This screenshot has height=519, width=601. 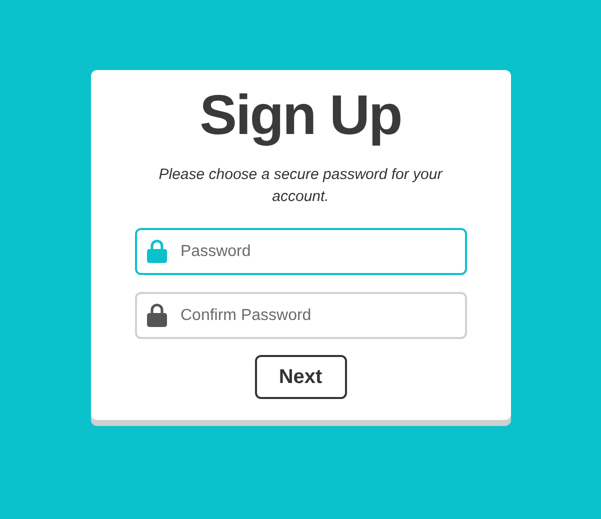 I want to click on password-field: Confirm Password, so click(x=300, y=315).